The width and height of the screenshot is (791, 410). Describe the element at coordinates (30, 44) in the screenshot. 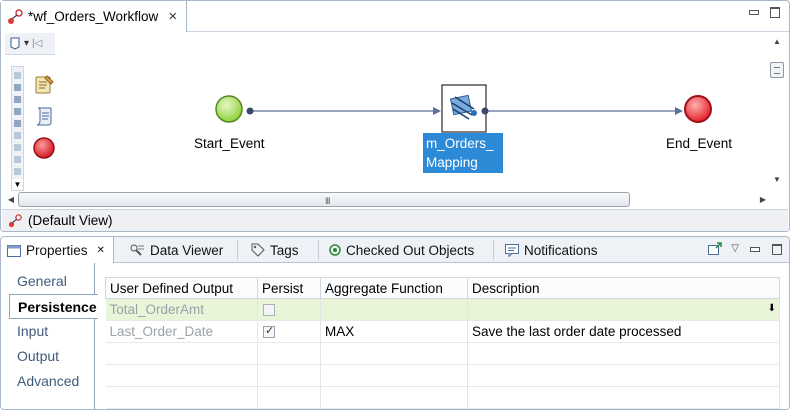

I see `palette-toolbar: ▾ |◁` at that location.